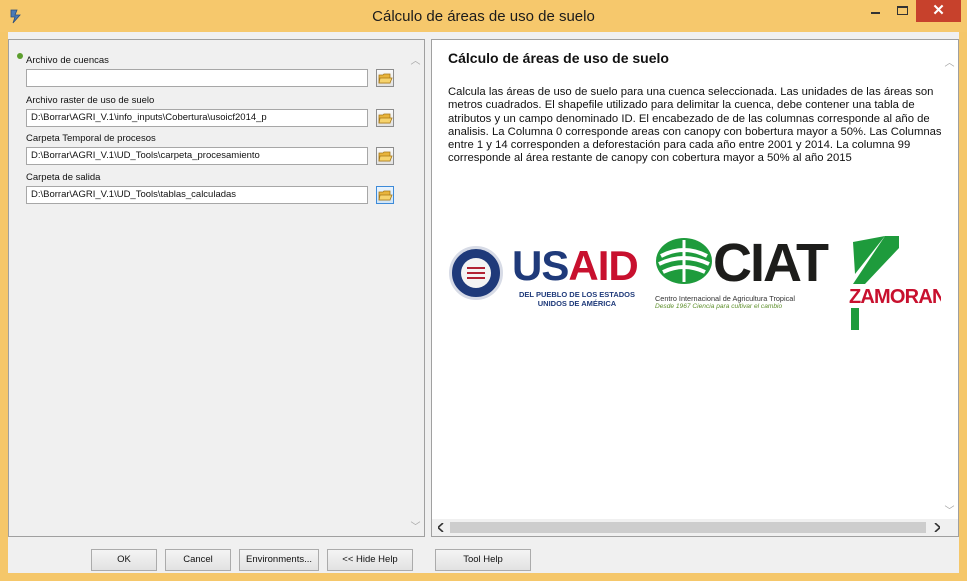  I want to click on maximize-button, so click(902, 11).